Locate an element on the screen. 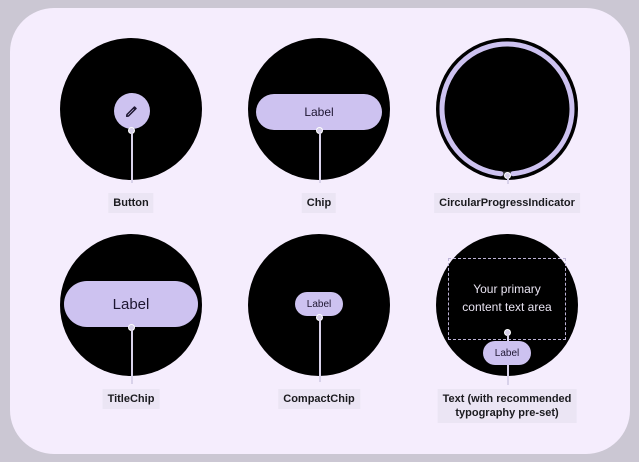  content-text-line-2: content text area is located at coordinates (507, 307).